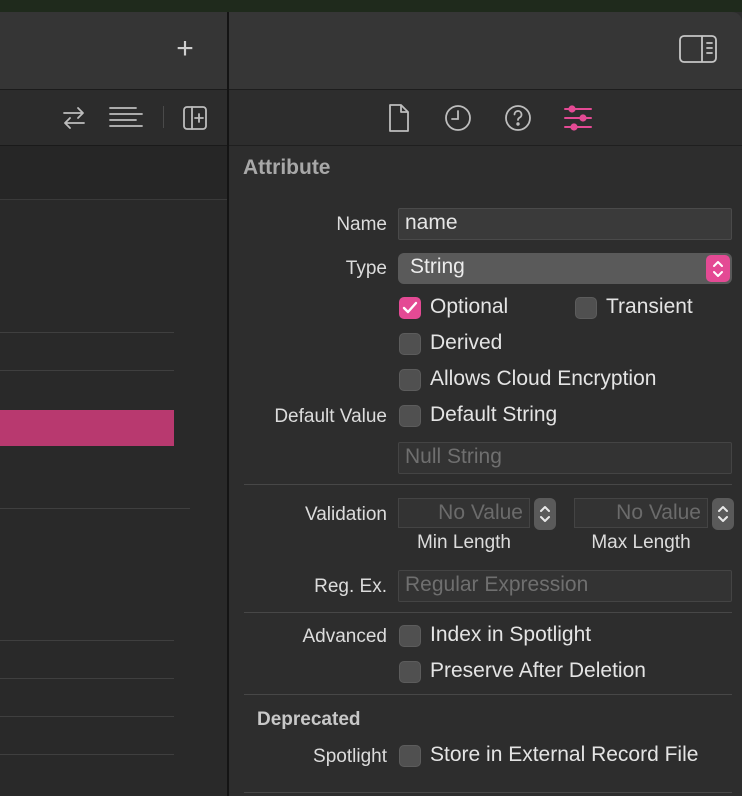 The width and height of the screenshot is (742, 796). I want to click on type-label: Type, so click(366, 268).